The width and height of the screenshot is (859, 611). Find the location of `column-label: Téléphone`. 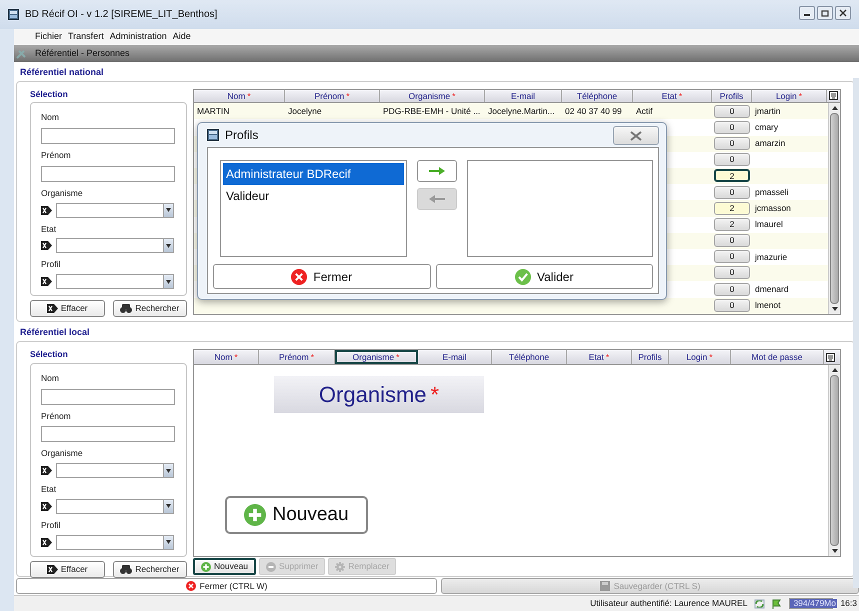

column-label: Téléphone is located at coordinates (529, 357).